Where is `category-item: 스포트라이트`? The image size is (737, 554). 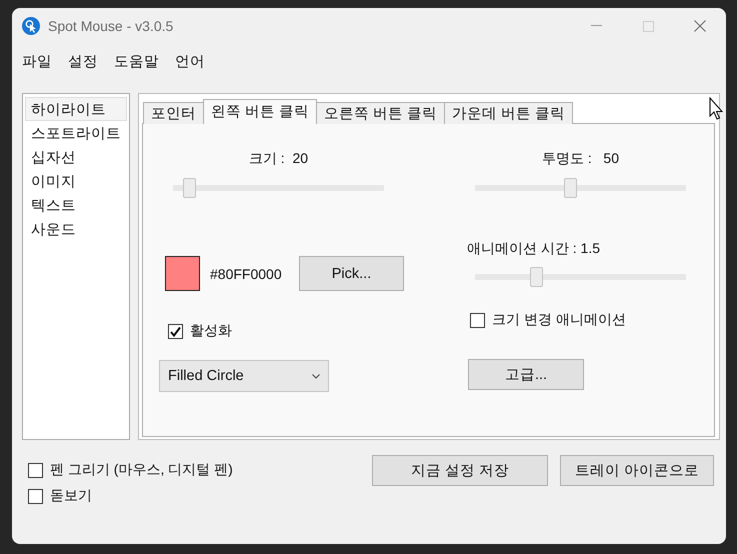 category-item: 스포트라이트 is located at coordinates (76, 133).